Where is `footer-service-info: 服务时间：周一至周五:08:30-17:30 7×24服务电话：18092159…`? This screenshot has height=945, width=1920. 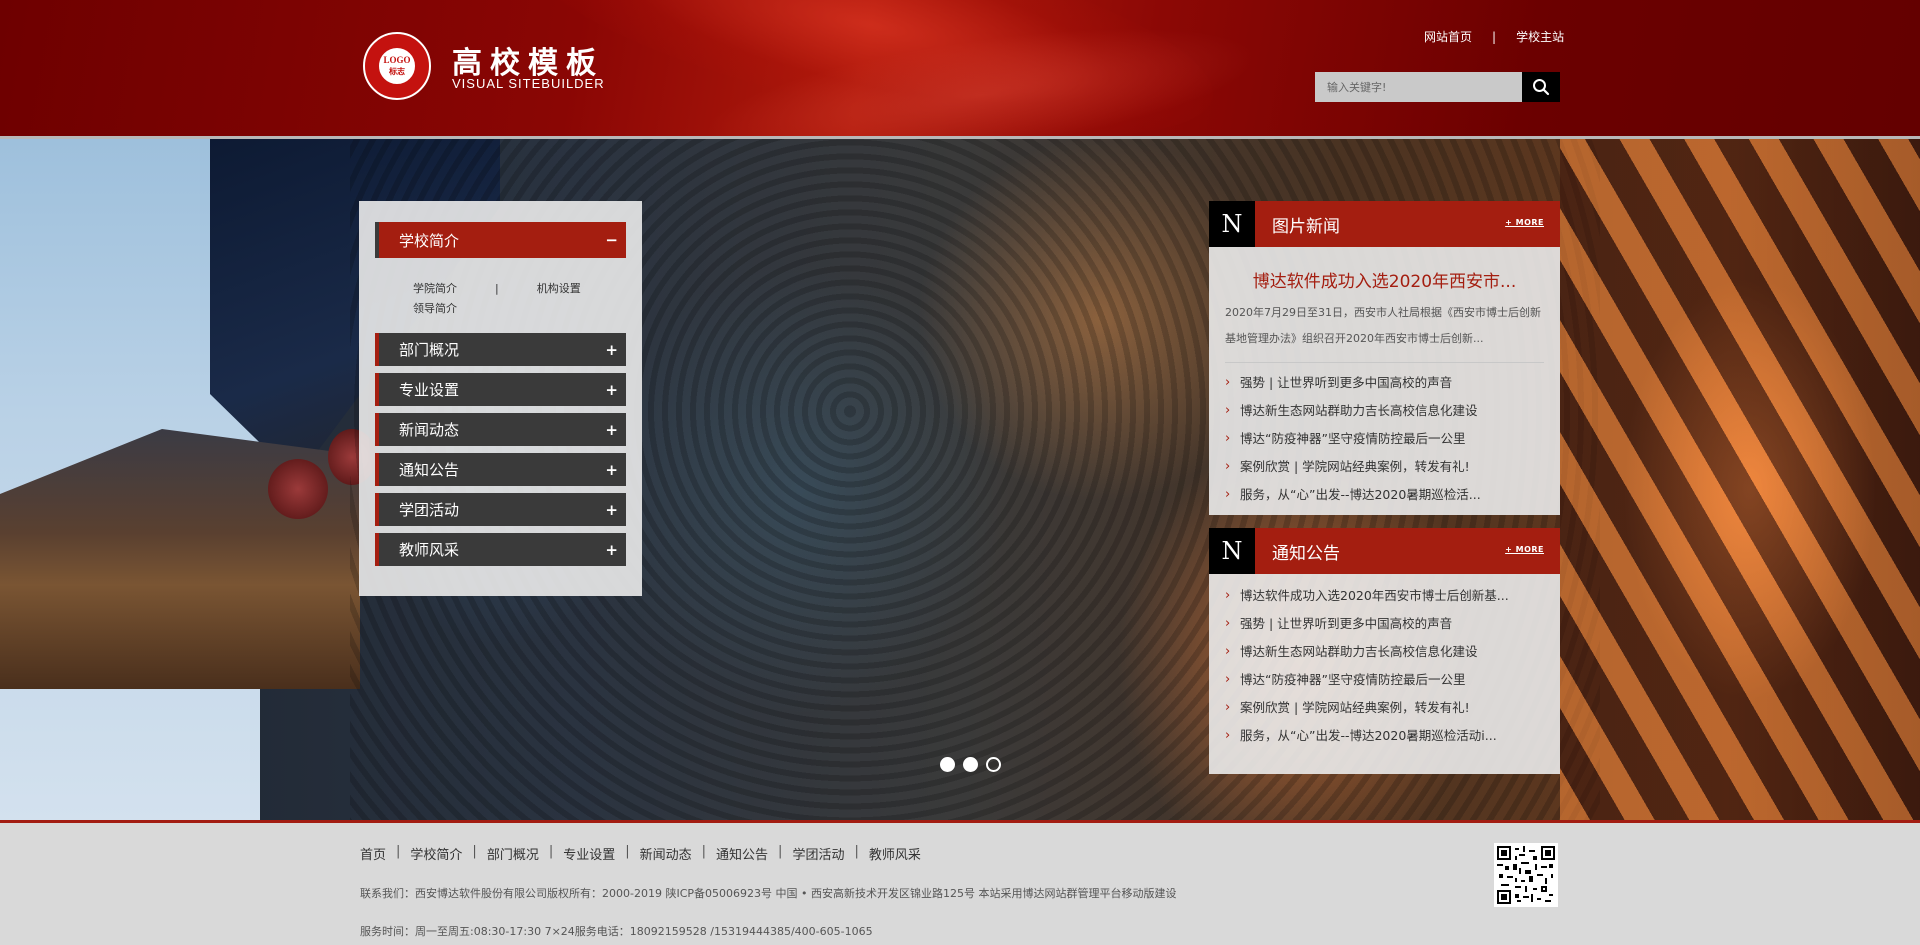 footer-service-info: 服务时间：周一至周五:08:30-17:30 7×24服务电话：18092159… is located at coordinates (616, 931).